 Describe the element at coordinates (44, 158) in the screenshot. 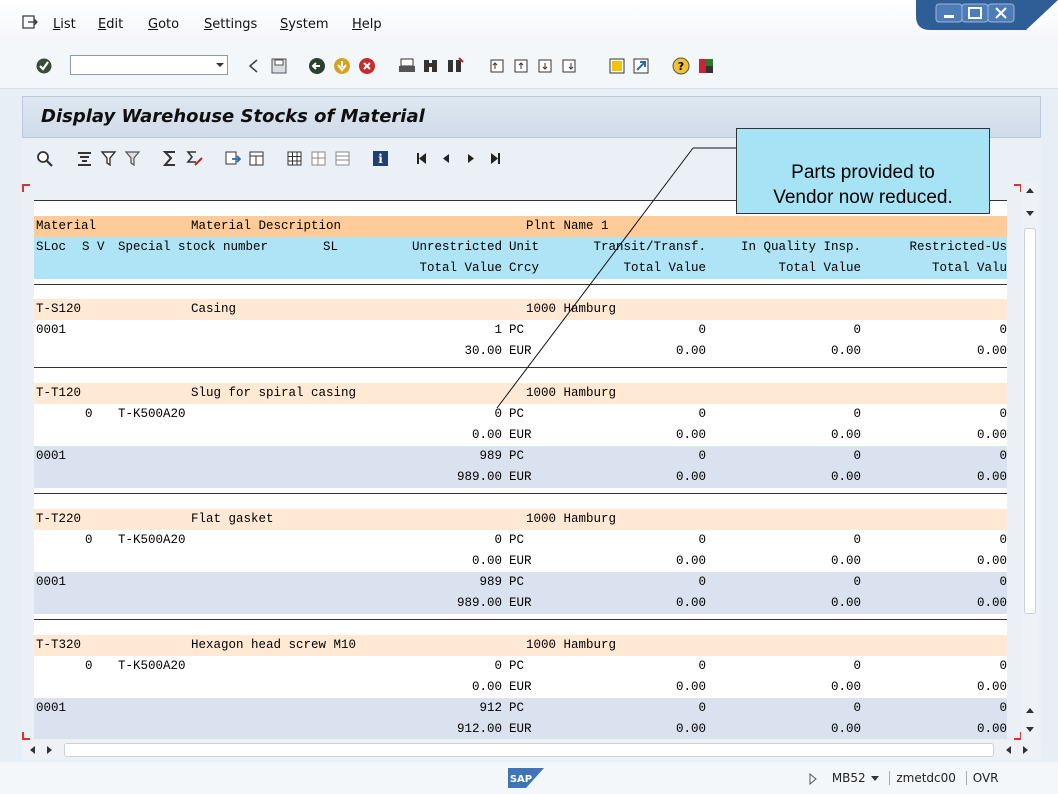

I see `magnifier-icon` at that location.